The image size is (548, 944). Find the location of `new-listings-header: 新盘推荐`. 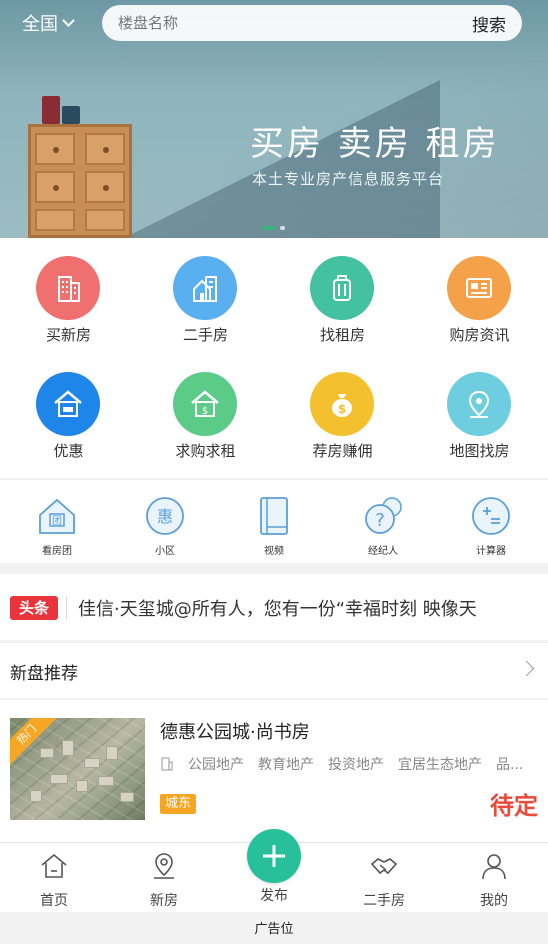

new-listings-header: 新盘推荐 is located at coordinates (274, 670).